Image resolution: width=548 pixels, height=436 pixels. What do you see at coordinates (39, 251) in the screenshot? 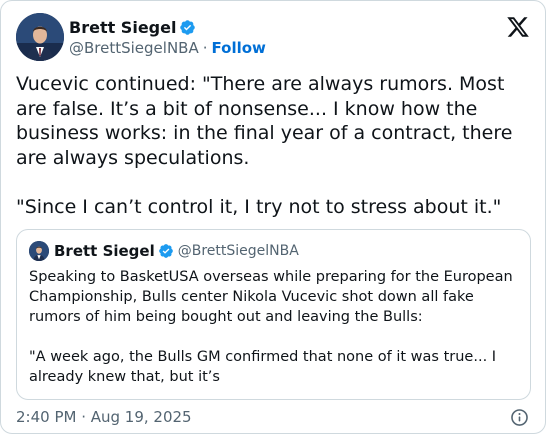
I see `quoted-author-avatar` at bounding box center [39, 251].